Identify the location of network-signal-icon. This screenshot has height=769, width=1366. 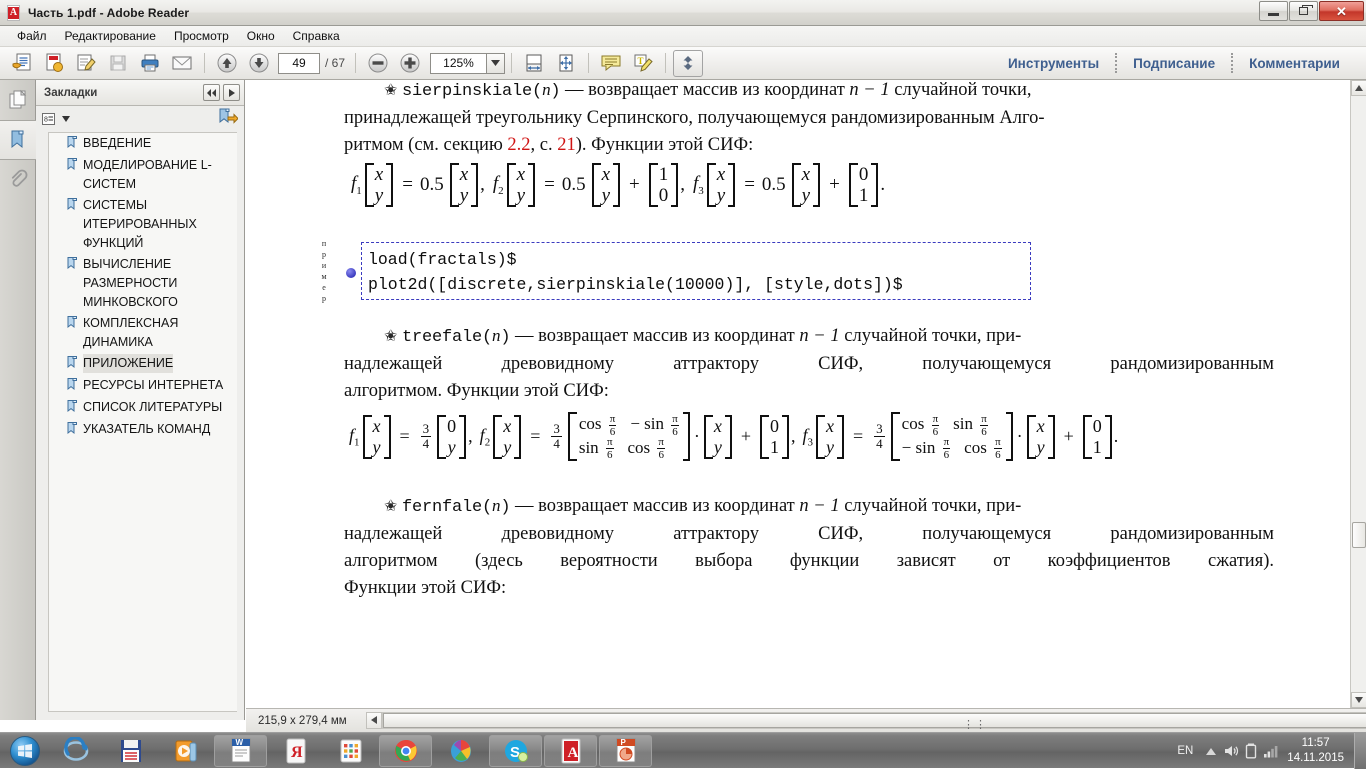
(1271, 751).